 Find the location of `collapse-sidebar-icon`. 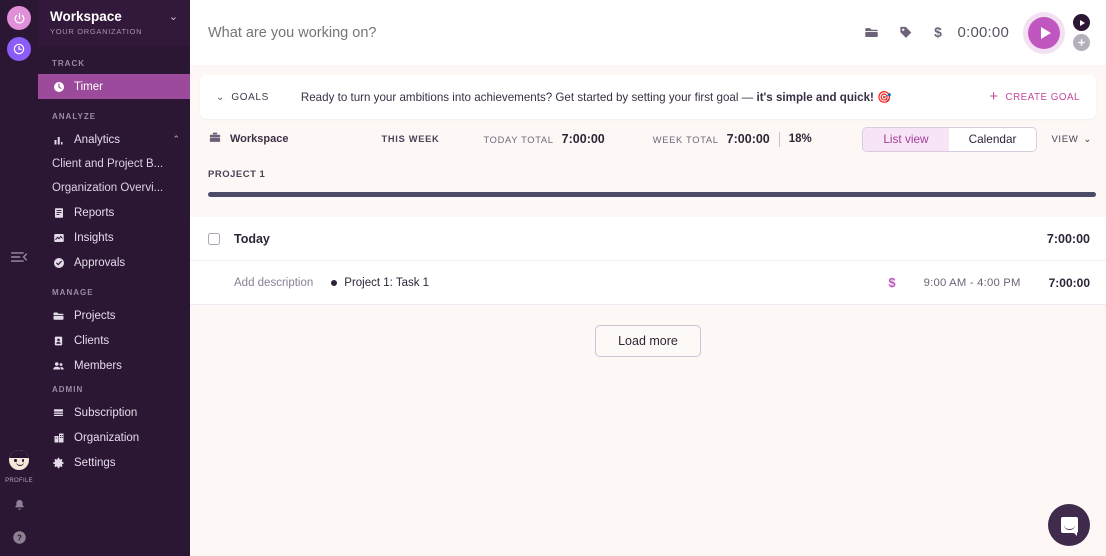

collapse-sidebar-icon is located at coordinates (19, 257).